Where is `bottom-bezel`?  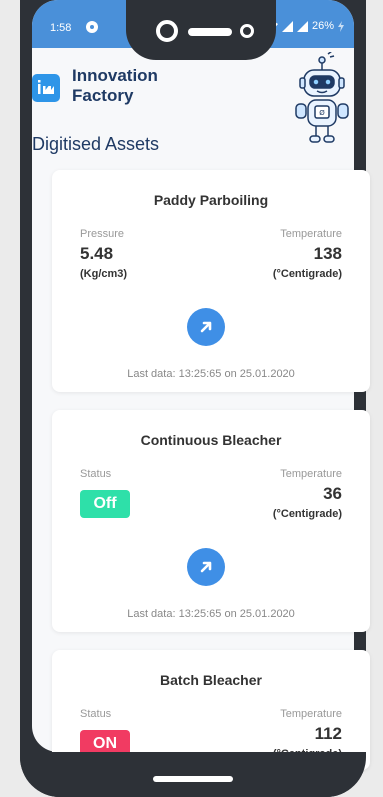 bottom-bezel is located at coordinates (193, 774).